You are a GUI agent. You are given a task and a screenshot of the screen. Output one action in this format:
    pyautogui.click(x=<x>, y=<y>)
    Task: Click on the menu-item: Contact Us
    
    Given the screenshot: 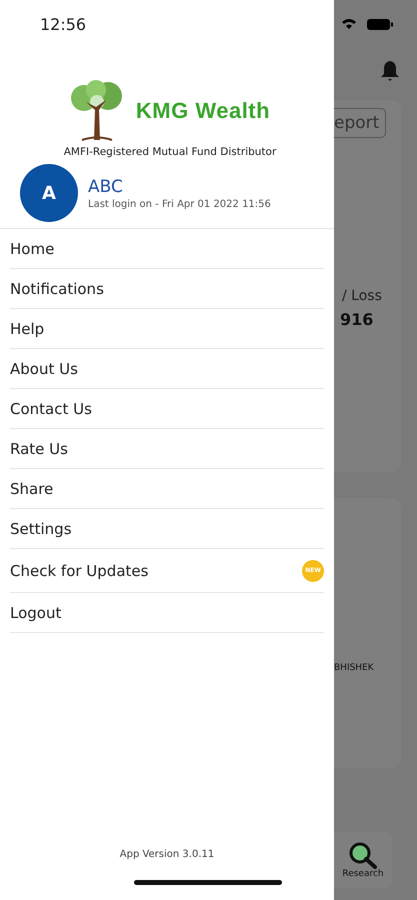 What is the action you would take?
    pyautogui.click(x=167, y=409)
    